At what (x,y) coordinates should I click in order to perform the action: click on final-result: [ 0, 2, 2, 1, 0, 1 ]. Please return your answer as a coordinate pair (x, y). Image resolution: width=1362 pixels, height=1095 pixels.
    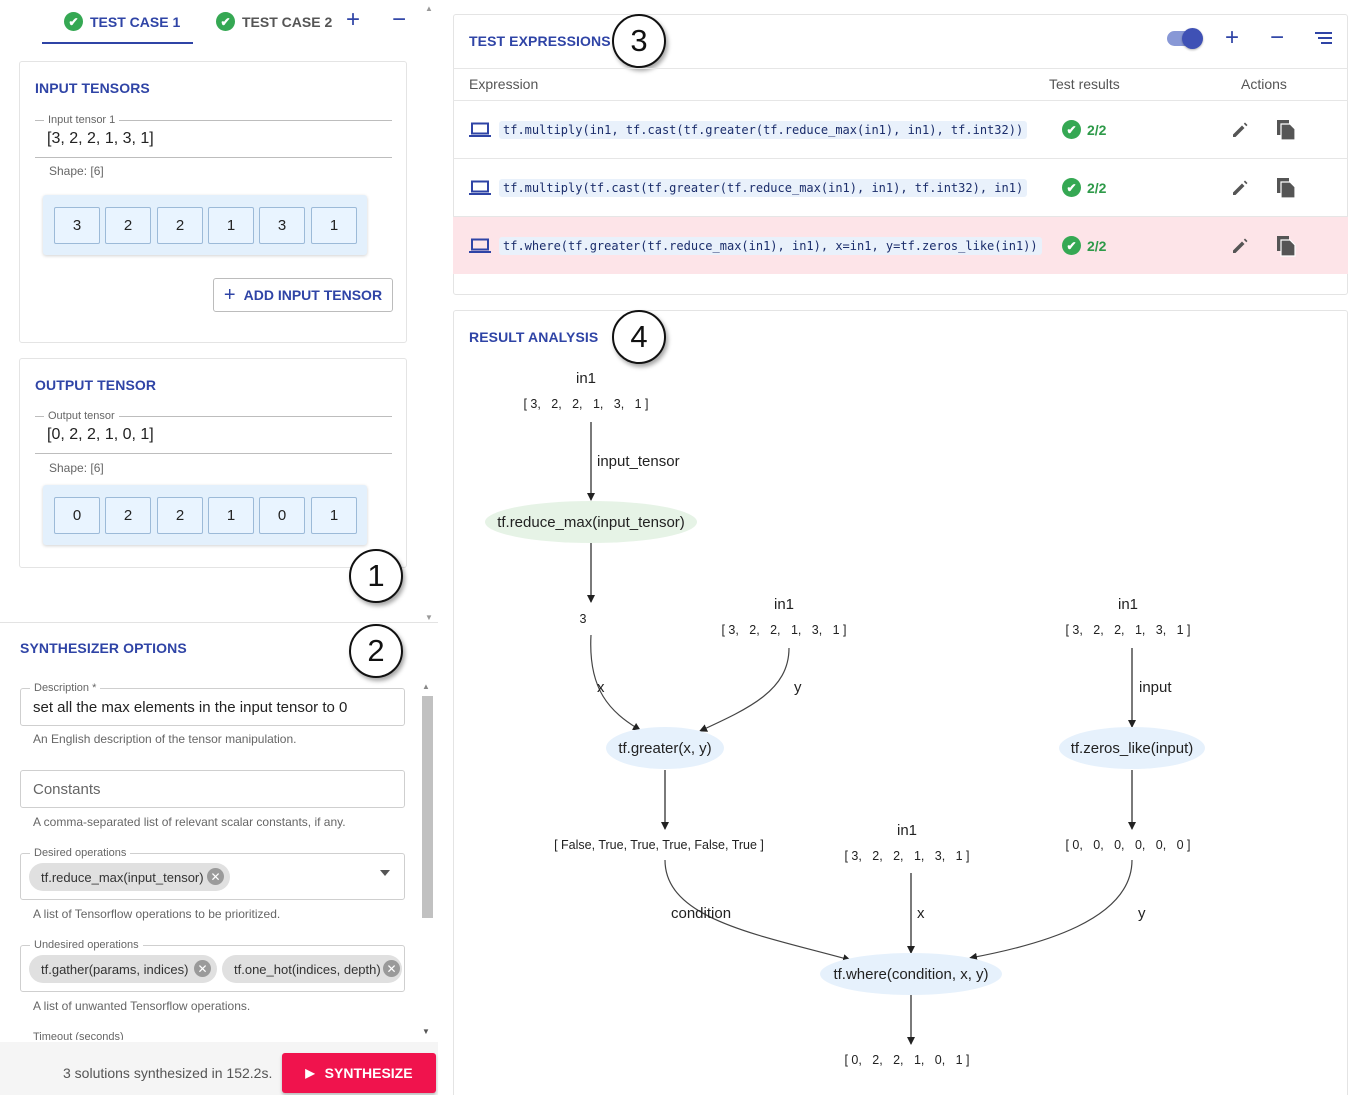
    Looking at the image, I should click on (906, 1060).